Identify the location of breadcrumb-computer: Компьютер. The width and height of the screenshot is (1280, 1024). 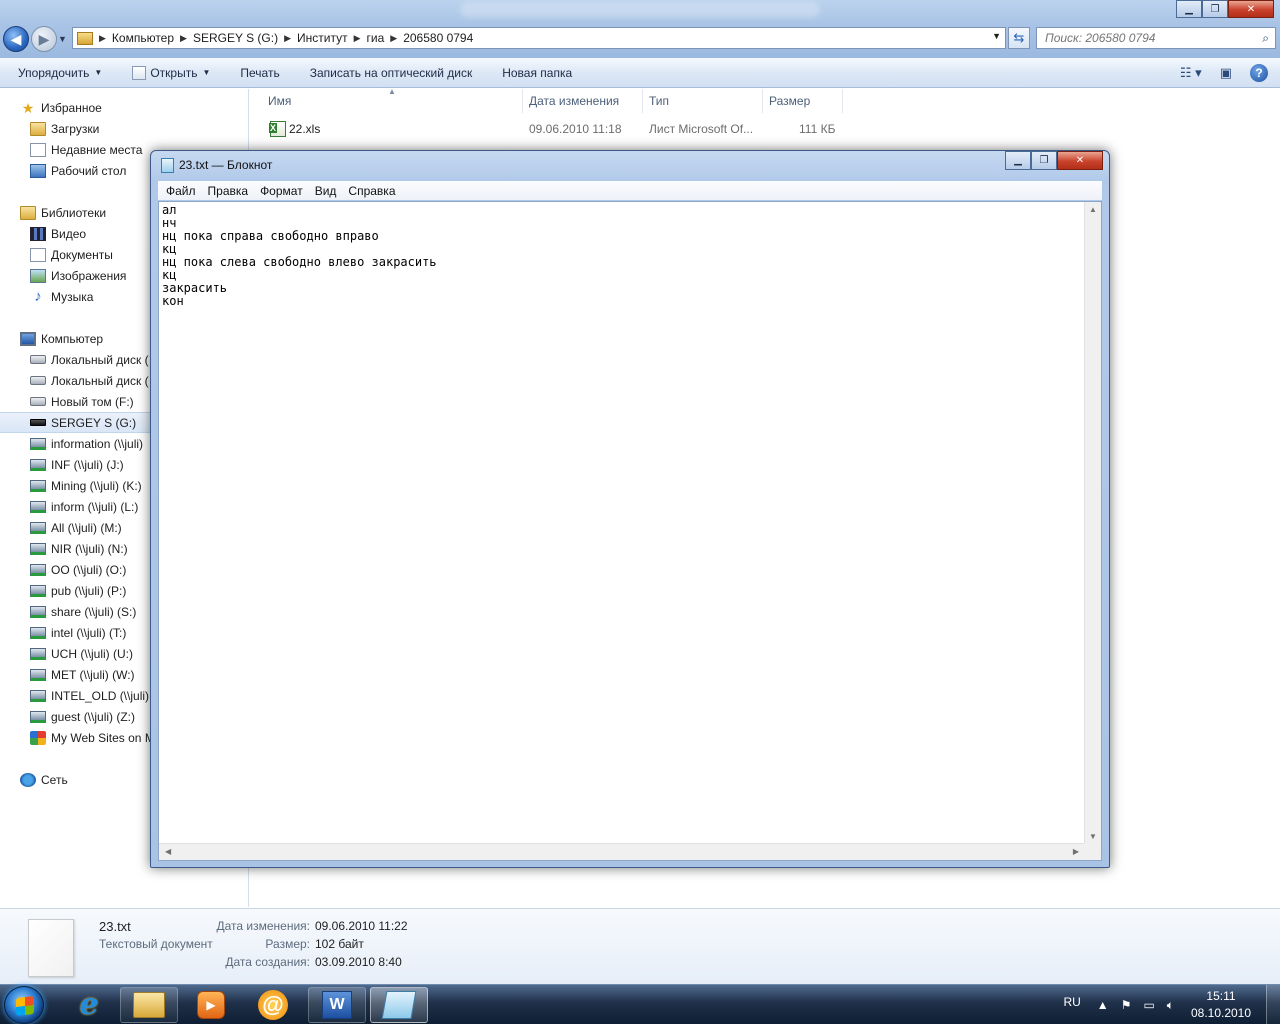
(143, 38).